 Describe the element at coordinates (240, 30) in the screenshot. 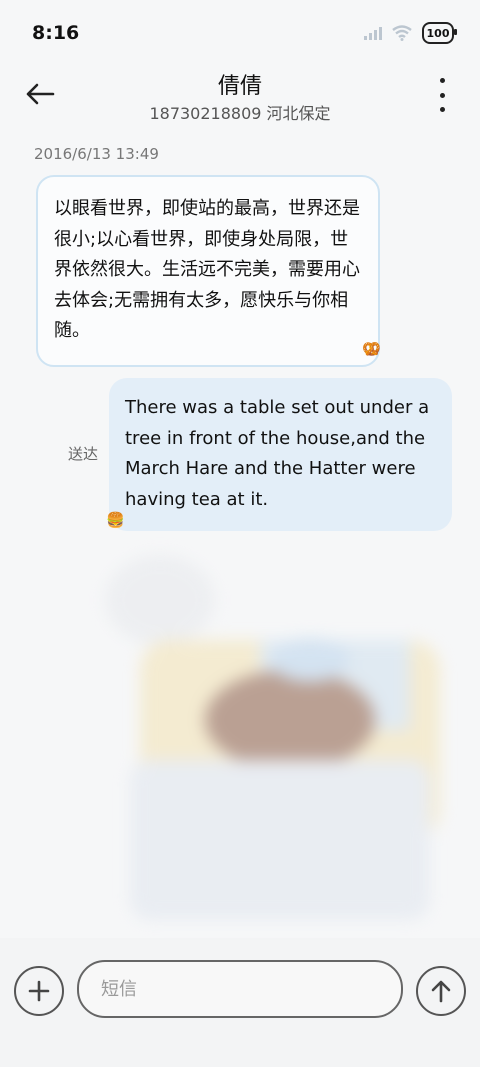

I see `status-bar: 8:16 100` at that location.